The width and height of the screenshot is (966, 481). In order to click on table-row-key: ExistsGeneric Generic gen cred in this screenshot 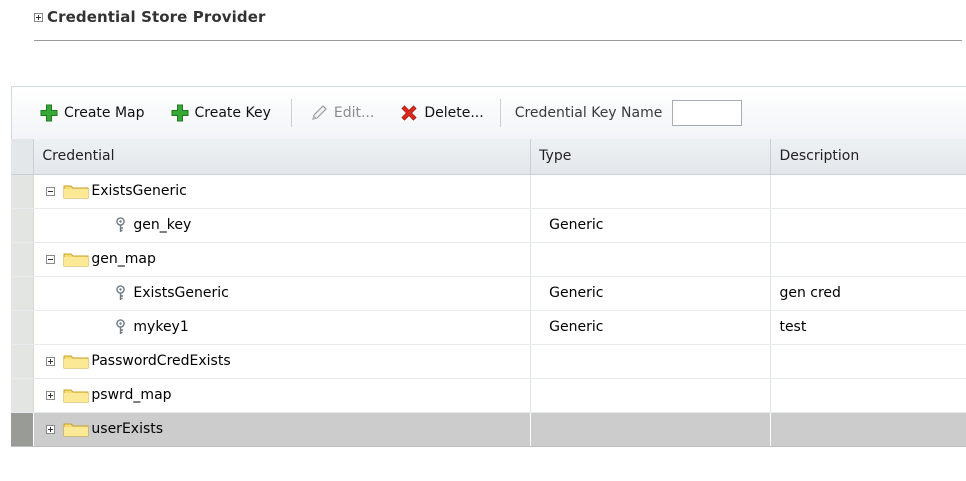, I will do `click(488, 293)`.